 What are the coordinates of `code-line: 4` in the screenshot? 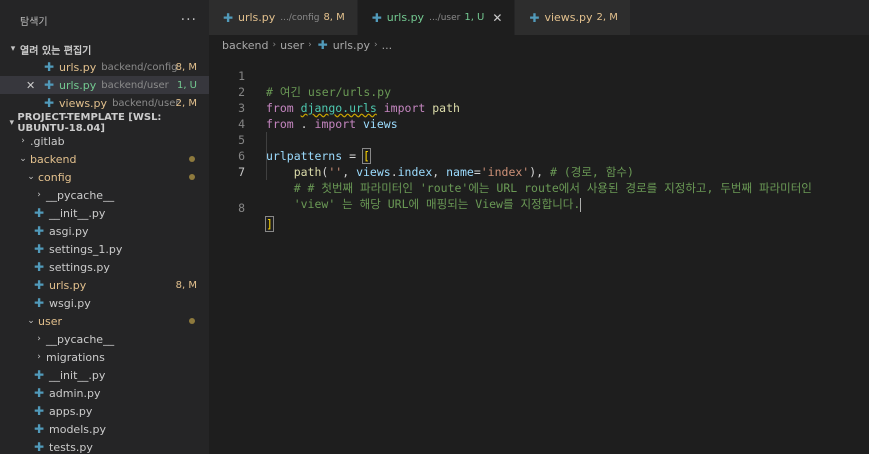 It's located at (539, 115).